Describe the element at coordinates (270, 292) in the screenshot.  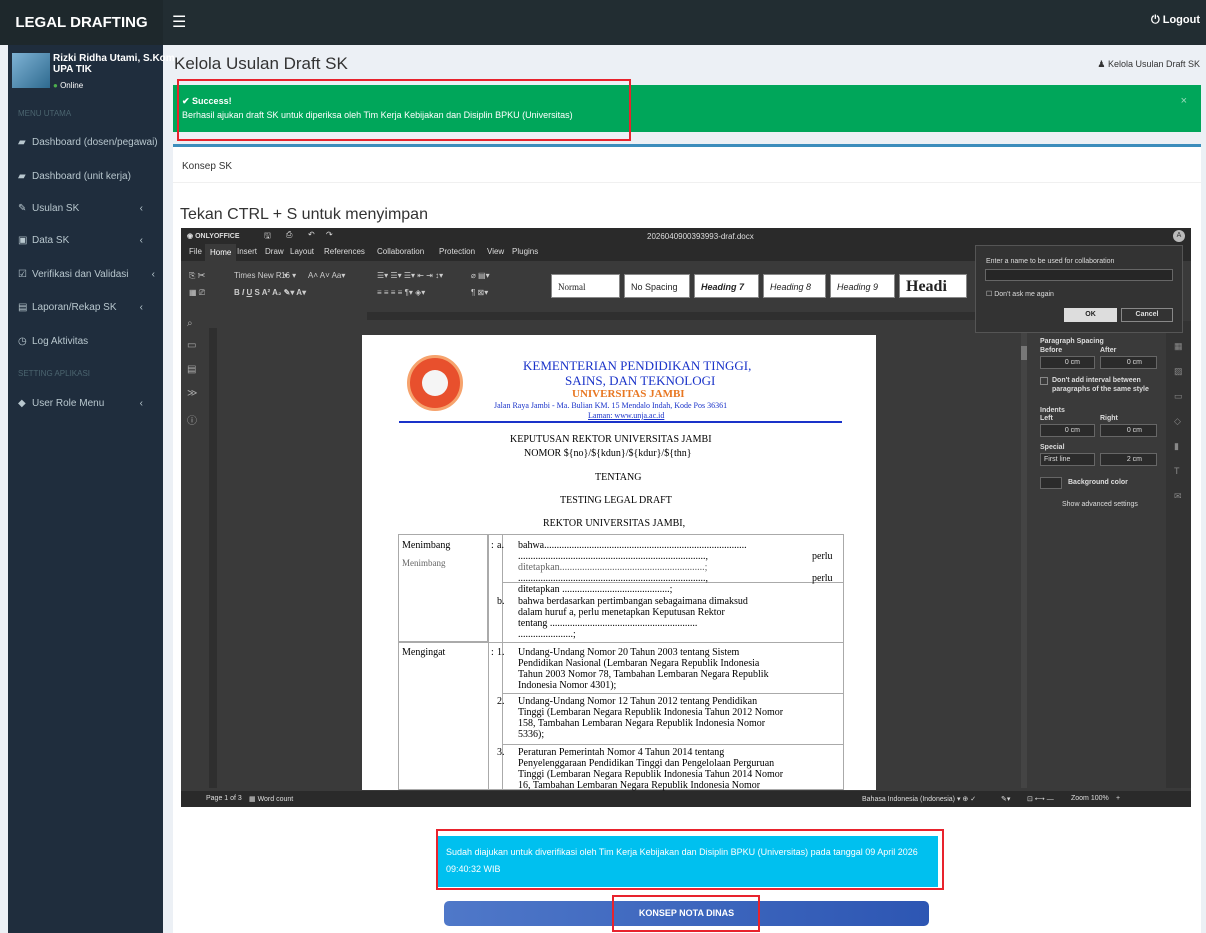
I see `format-icons: B I U S A² A₂ ✎▾ A▾` at that location.